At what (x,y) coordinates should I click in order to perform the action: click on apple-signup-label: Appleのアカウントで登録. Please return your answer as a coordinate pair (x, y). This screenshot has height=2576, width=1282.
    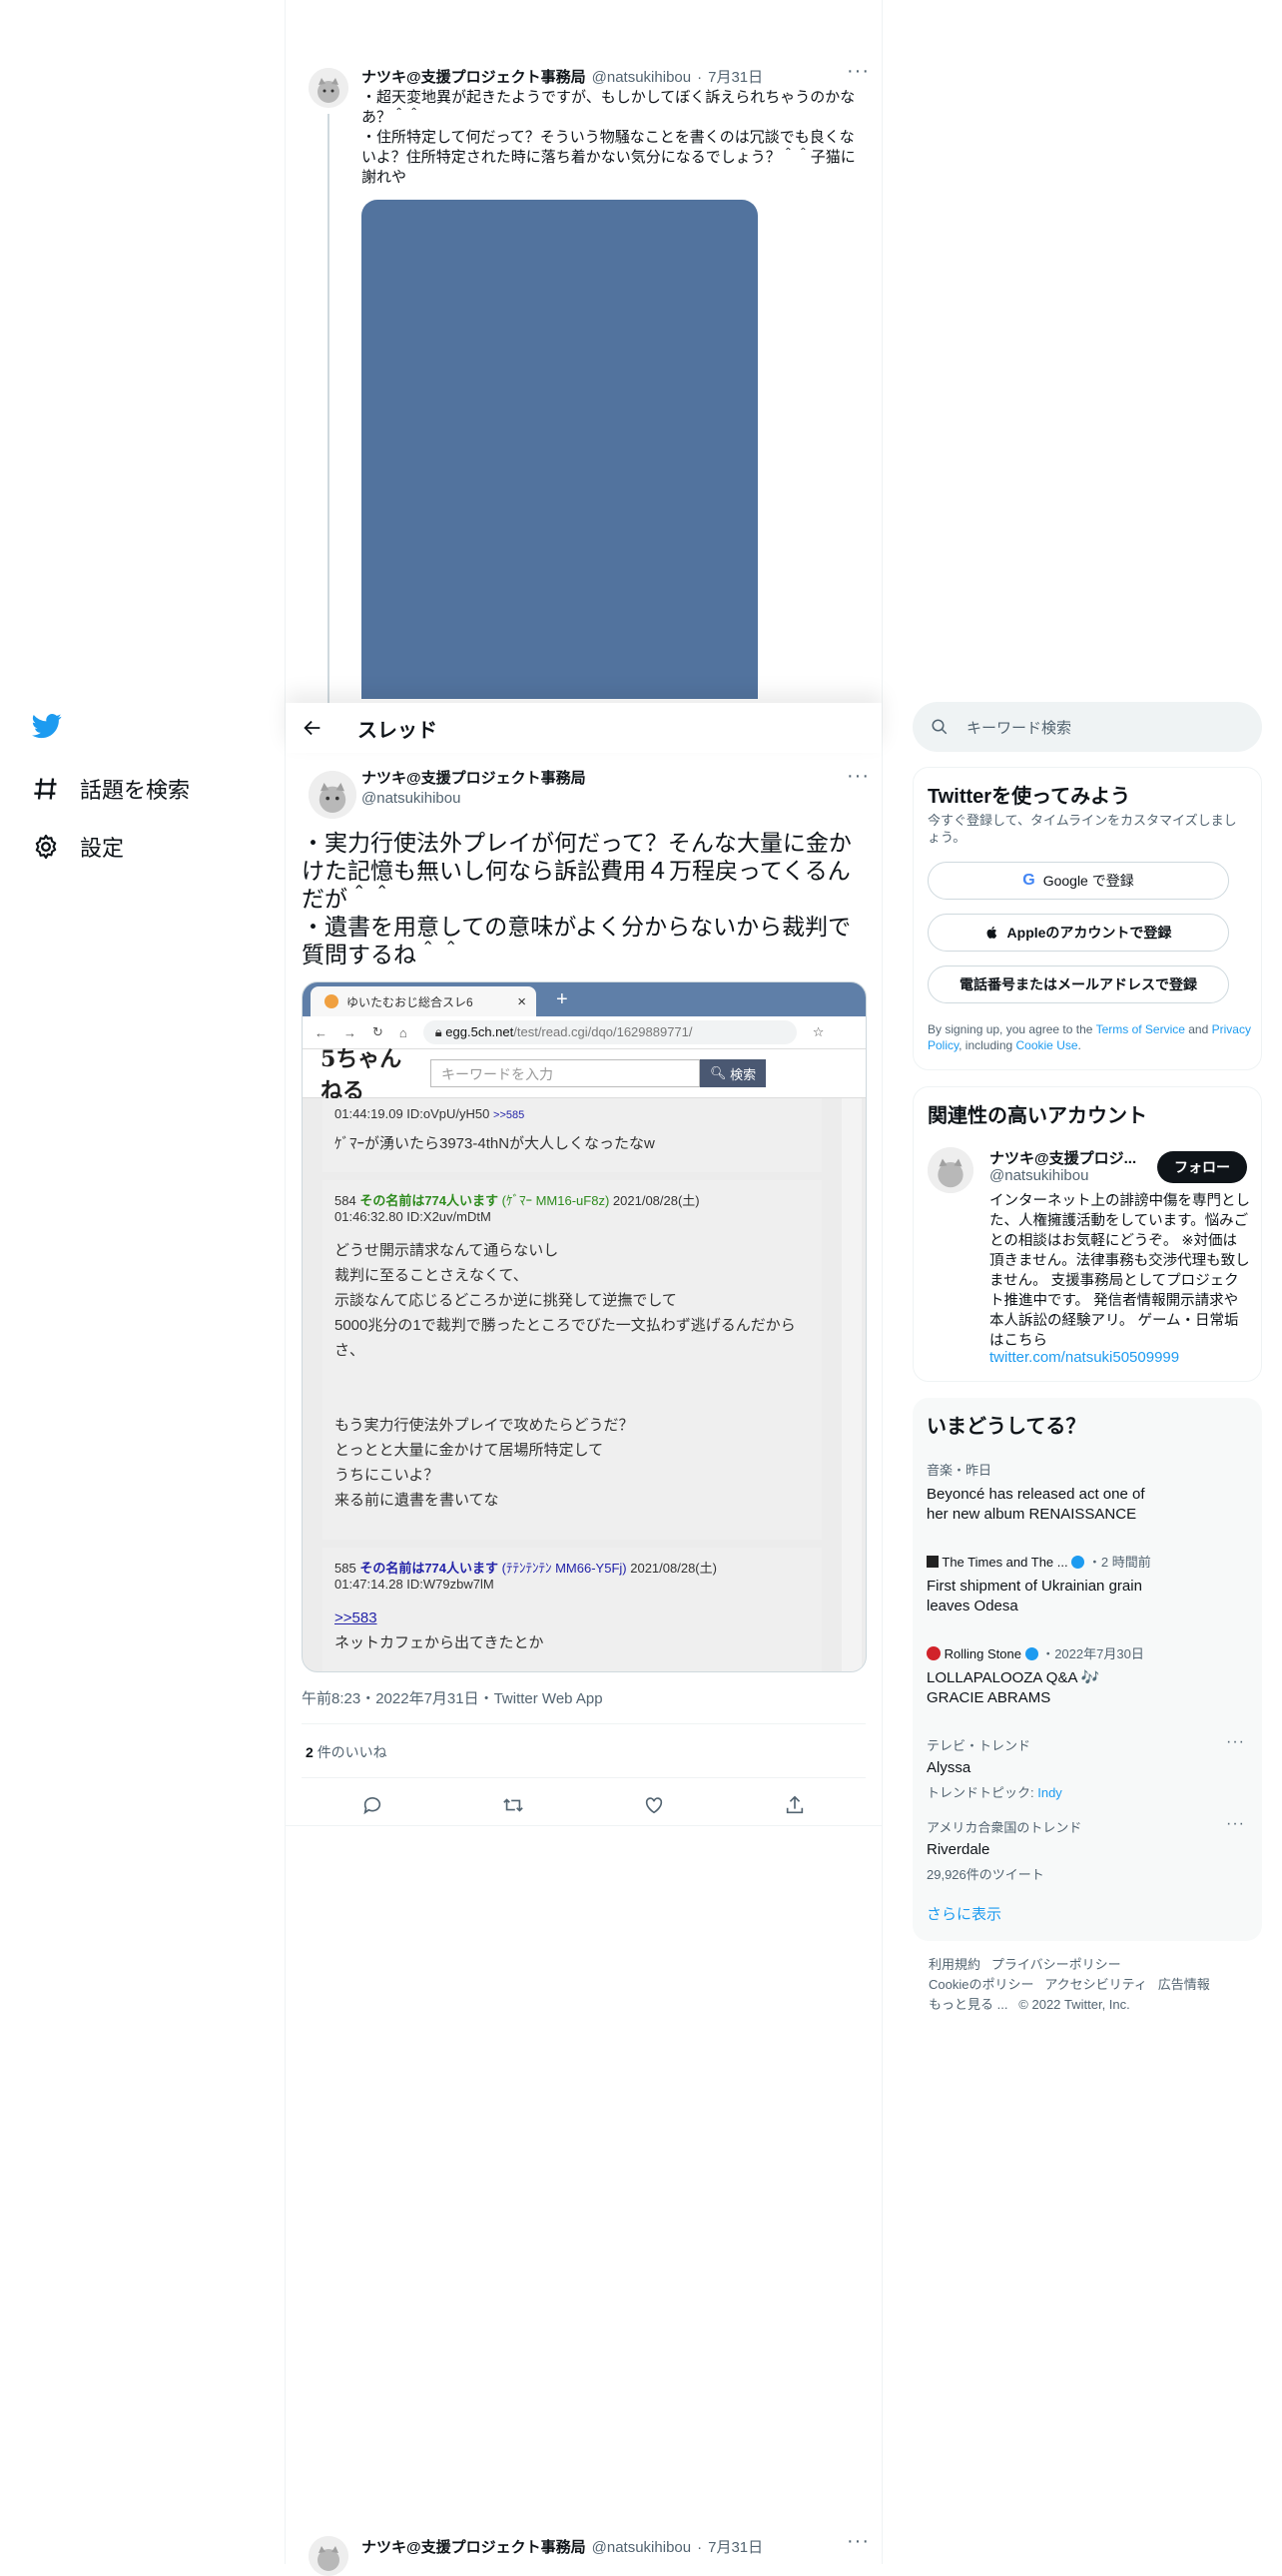
    Looking at the image, I should click on (1089, 933).